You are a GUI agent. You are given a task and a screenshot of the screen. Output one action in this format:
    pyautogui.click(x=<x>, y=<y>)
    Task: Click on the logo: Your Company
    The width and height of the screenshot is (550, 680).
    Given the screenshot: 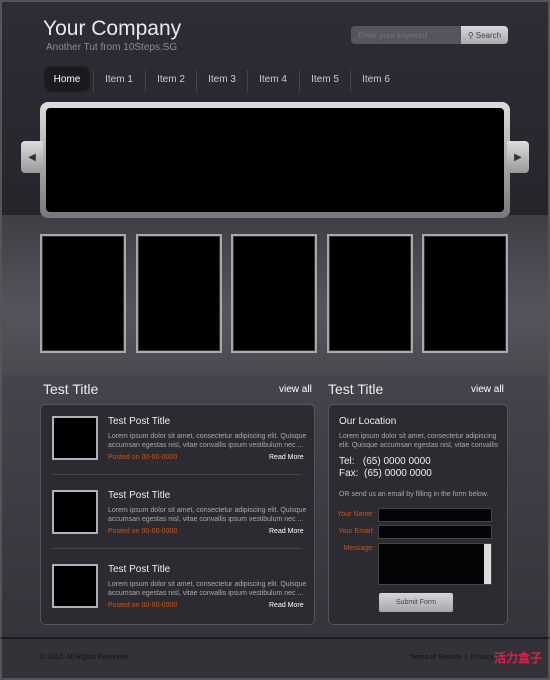 What is the action you would take?
    pyautogui.click(x=112, y=29)
    